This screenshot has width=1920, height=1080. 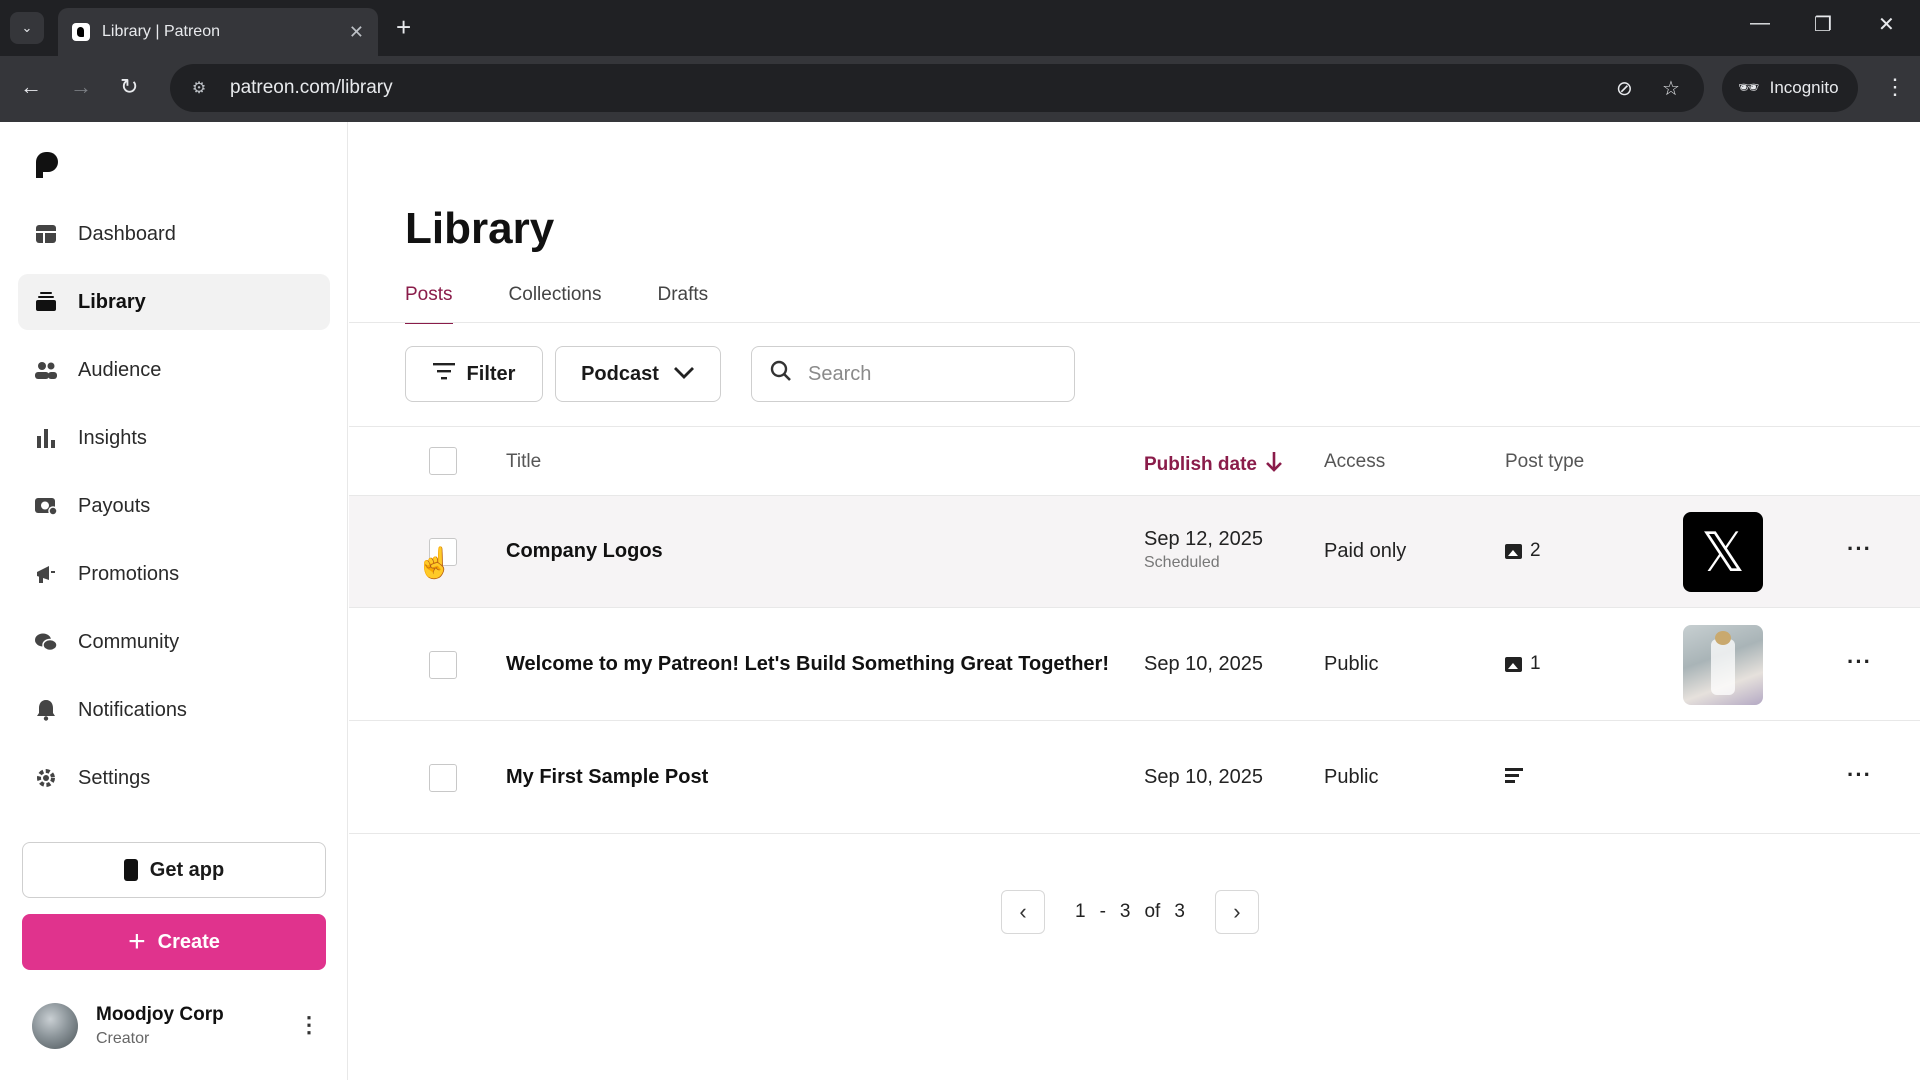 What do you see at coordinates (1351, 664) in the screenshot?
I see `post-access: Public` at bounding box center [1351, 664].